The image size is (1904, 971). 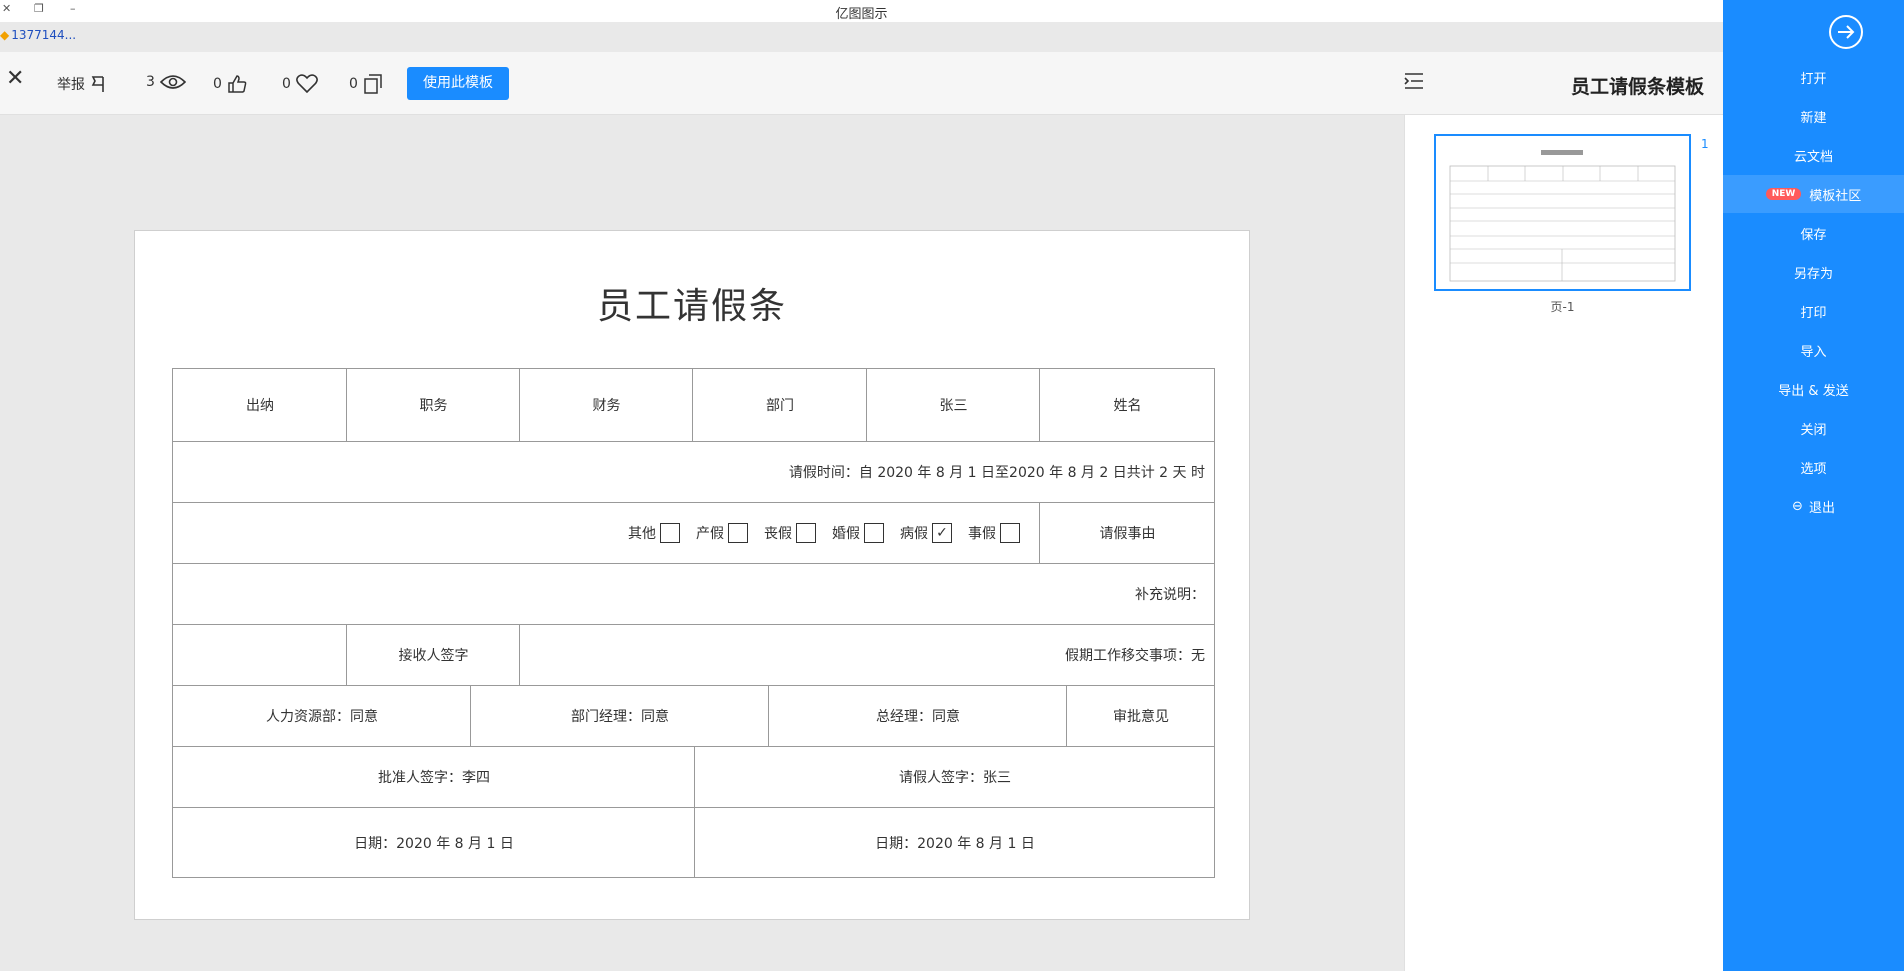 I want to click on dept-manager-opinion: 部门经理：同意, so click(x=619, y=715).